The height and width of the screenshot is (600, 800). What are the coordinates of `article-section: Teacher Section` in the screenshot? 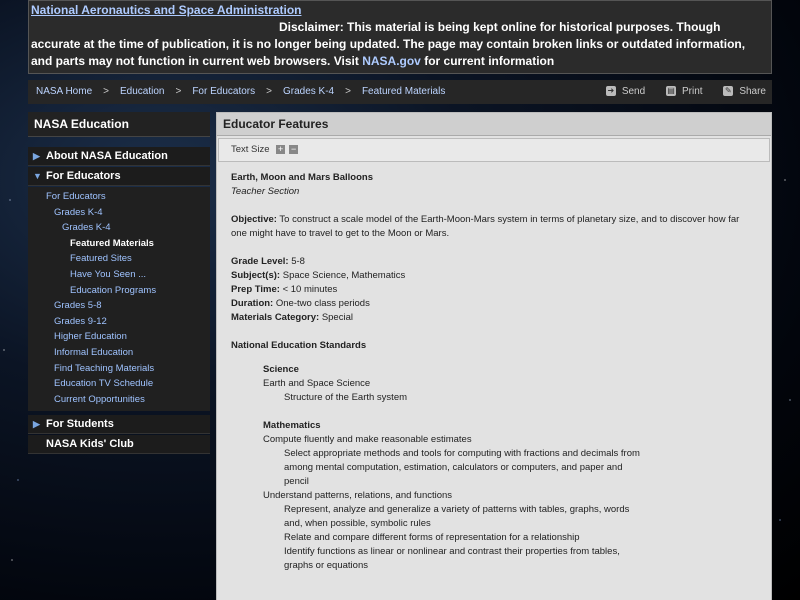 It's located at (265, 191).